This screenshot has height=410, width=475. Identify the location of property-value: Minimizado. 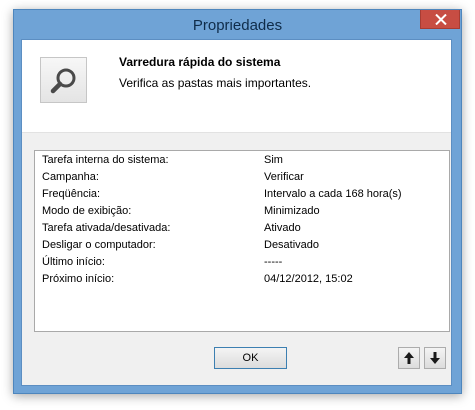
(292, 211).